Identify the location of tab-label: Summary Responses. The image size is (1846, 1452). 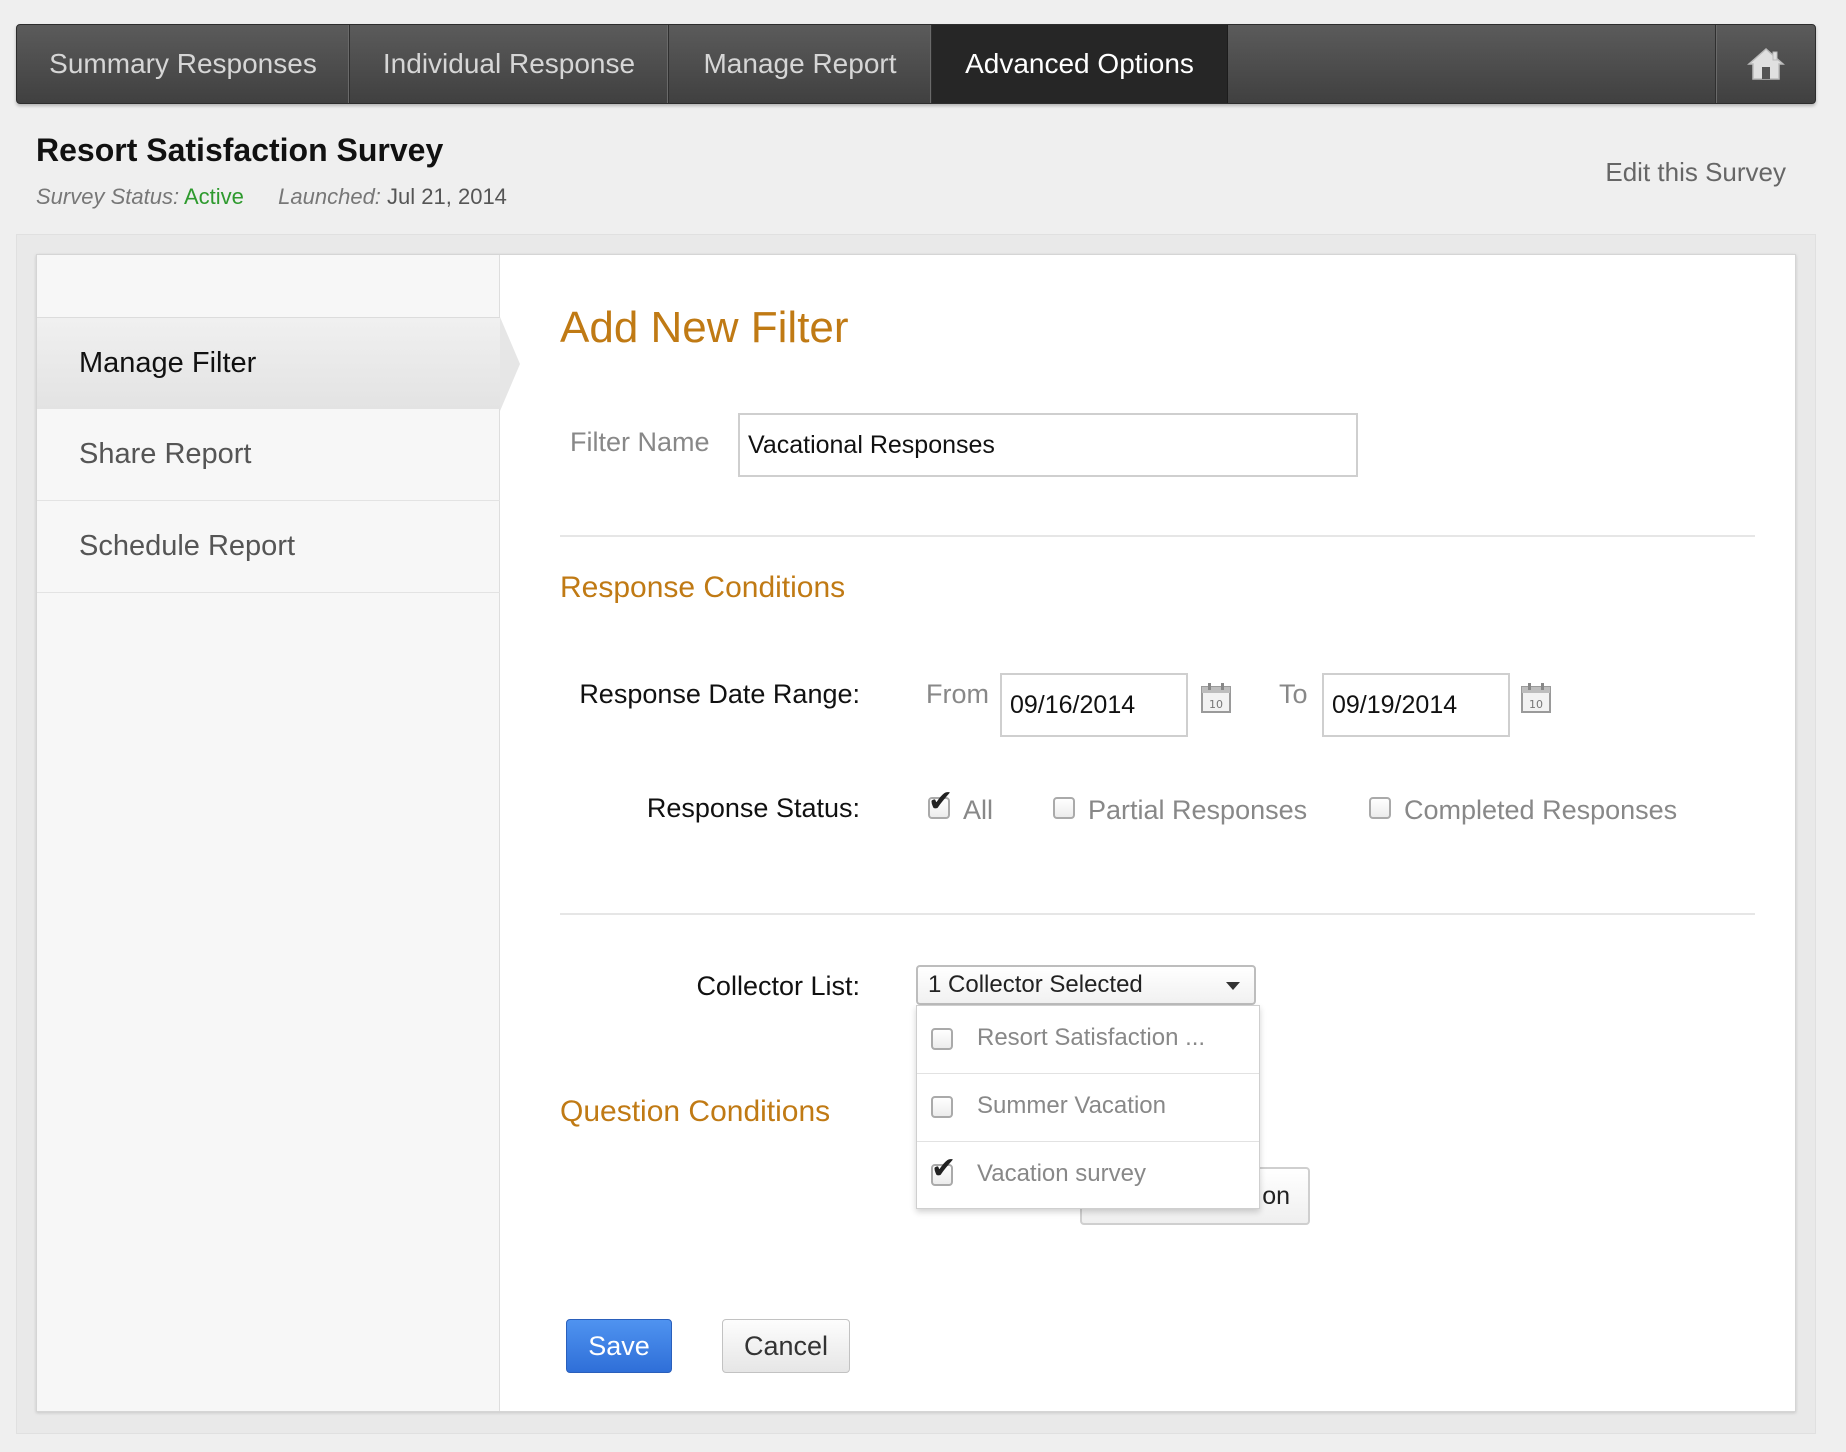
(183, 63).